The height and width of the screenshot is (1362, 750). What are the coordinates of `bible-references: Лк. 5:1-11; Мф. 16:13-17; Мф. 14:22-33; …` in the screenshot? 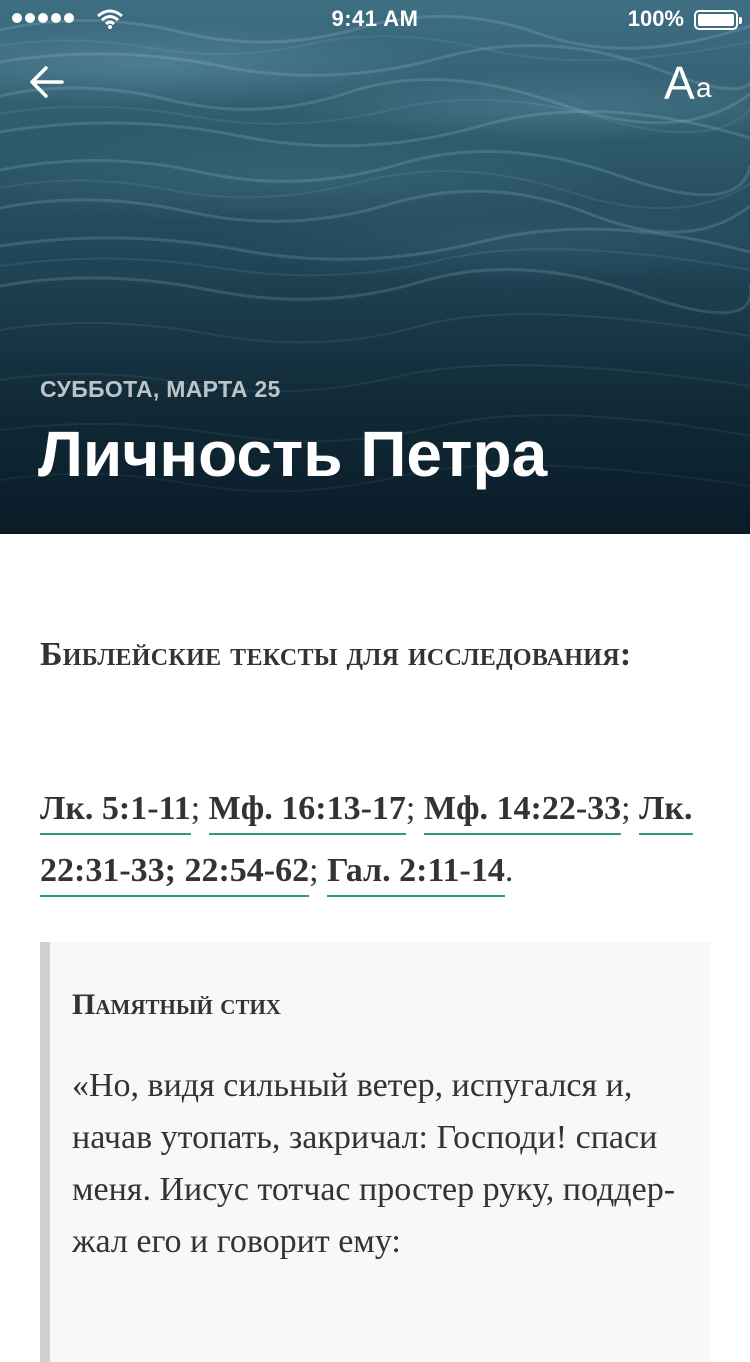 It's located at (385, 840).